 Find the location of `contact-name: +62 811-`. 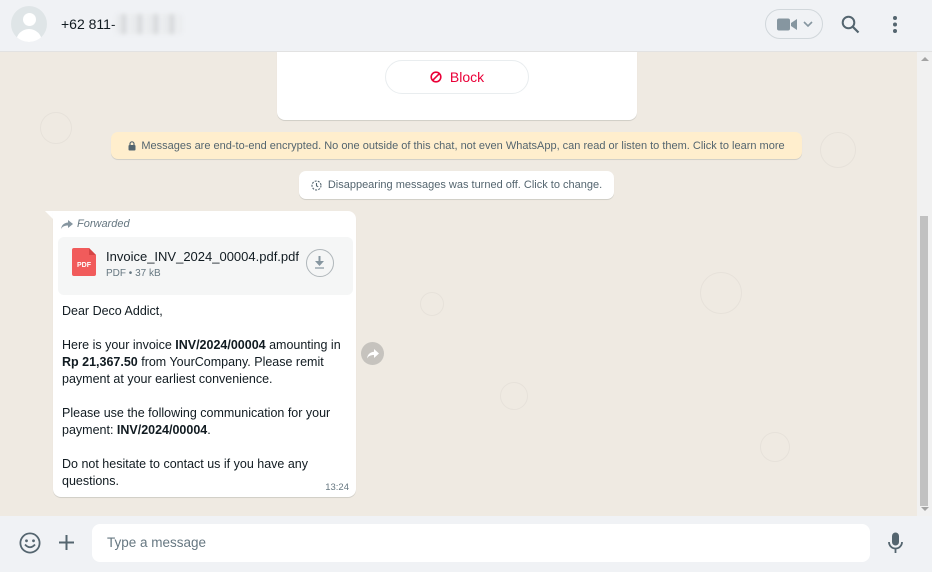

contact-name: +62 811- is located at coordinates (88, 24).